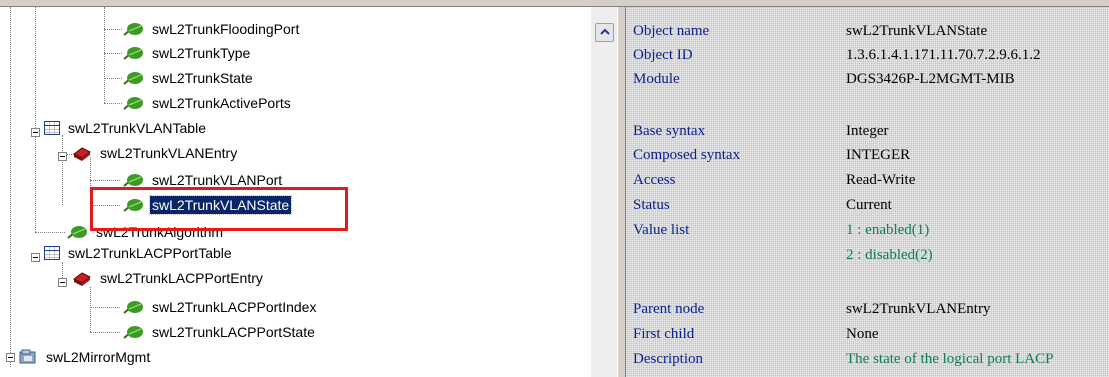 This screenshot has height=377, width=1109. I want to click on property-row: 2 : disabled(2), so click(867, 255).